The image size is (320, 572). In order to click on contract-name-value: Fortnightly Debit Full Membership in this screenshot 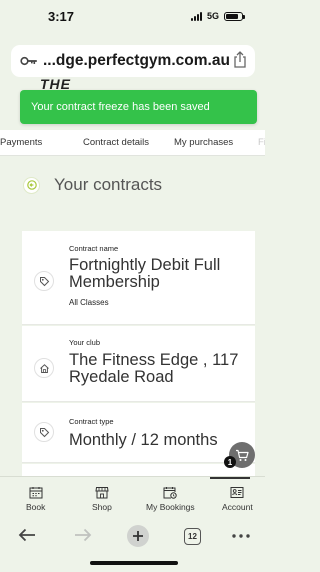, I will do `click(145, 273)`.